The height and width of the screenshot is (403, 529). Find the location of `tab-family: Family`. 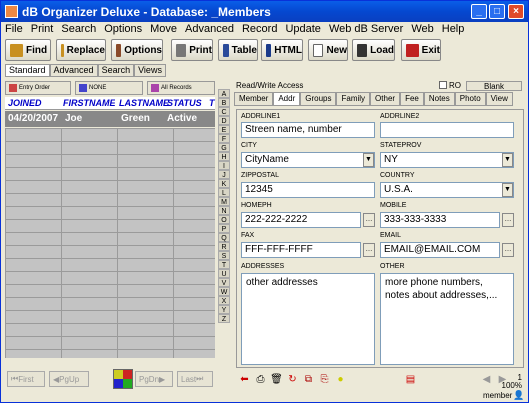

tab-family: Family is located at coordinates (353, 99).